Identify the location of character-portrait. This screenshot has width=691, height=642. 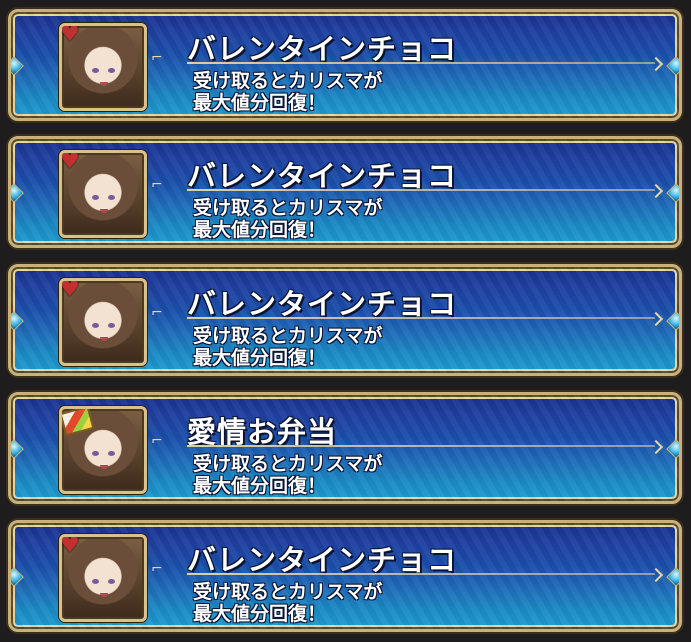
(103, 450).